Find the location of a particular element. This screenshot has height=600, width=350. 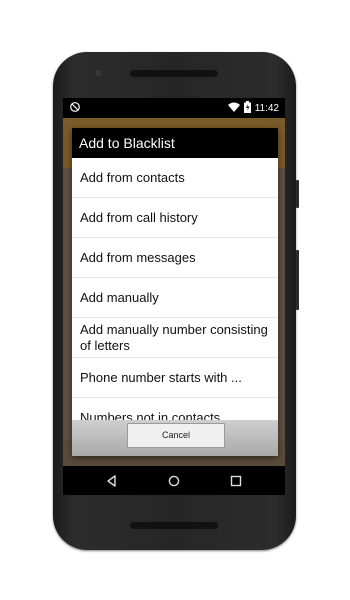

menu-item-add-from-messages: Add from messages is located at coordinates (175, 258).